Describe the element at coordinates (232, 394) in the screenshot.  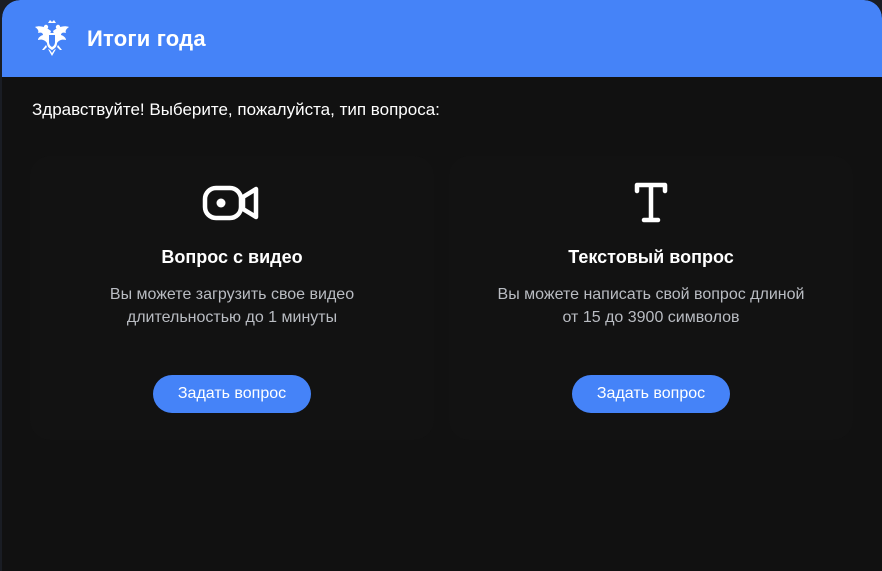
I see `ask-video-question-button: Задать вопрос` at that location.